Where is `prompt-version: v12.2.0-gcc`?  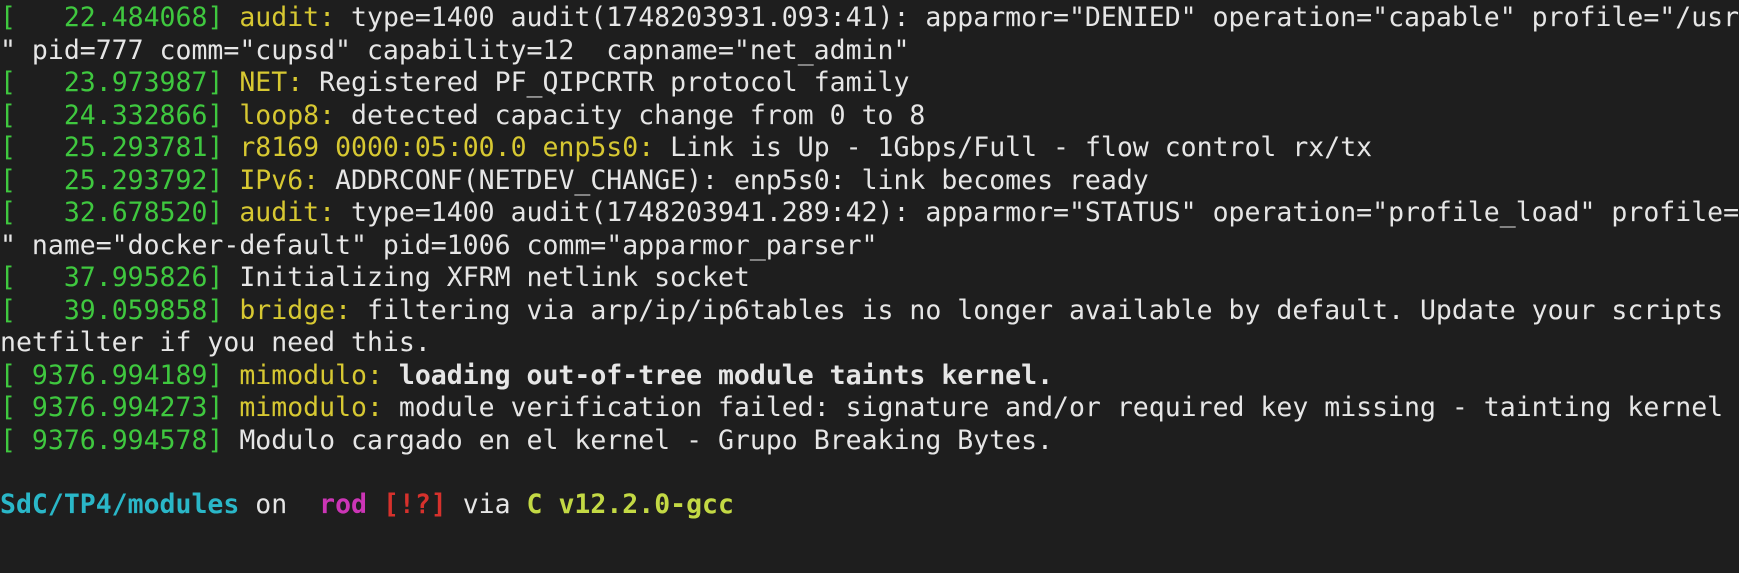 prompt-version: v12.2.0-gcc is located at coordinates (638, 504).